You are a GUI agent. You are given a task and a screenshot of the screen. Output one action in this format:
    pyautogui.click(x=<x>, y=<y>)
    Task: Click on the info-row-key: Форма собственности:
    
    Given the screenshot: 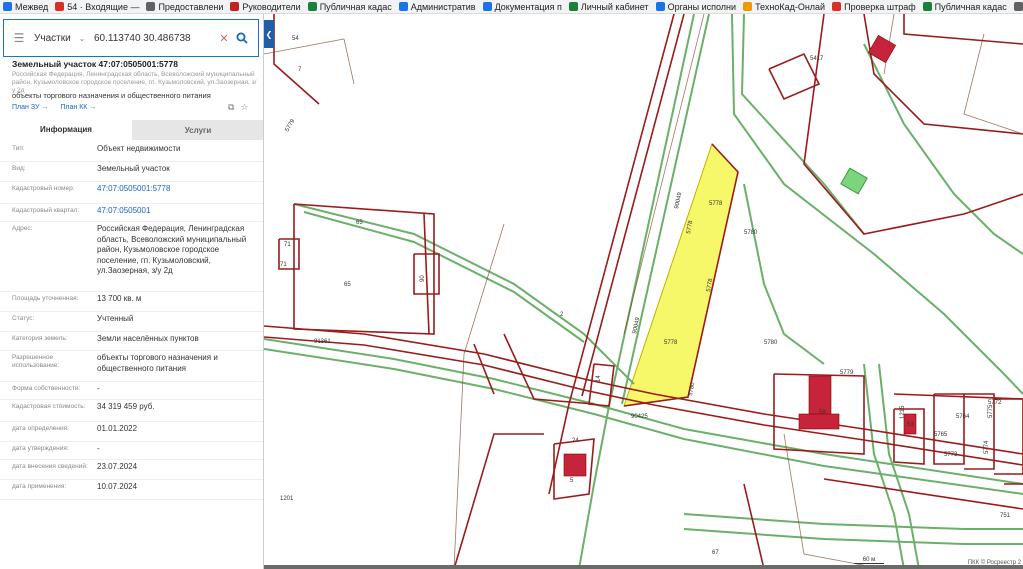 What is the action you would take?
    pyautogui.click(x=46, y=388)
    